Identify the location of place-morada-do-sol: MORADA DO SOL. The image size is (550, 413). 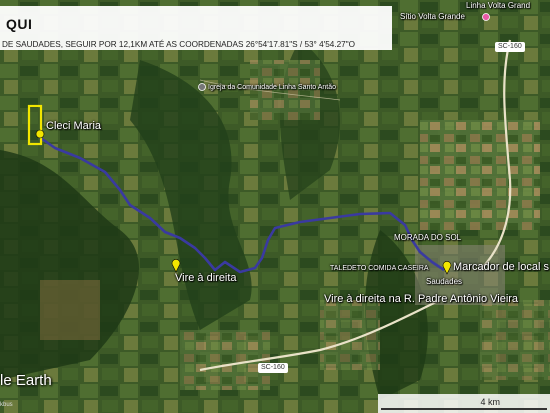
(427, 237).